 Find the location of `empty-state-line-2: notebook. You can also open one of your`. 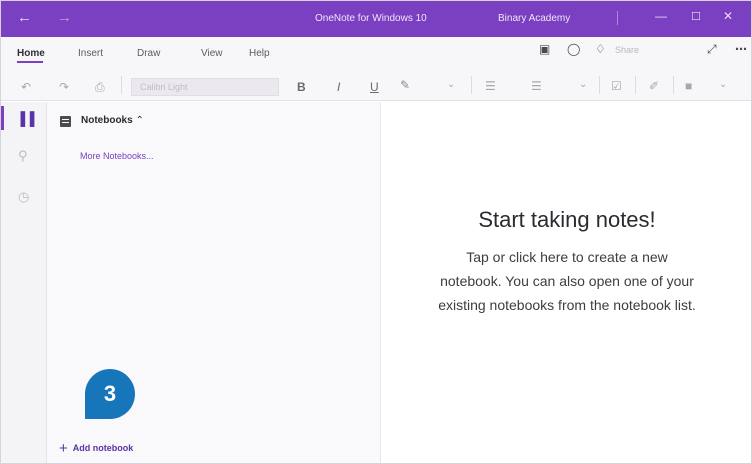

empty-state-line-2: notebook. You can also open one of your is located at coordinates (567, 281).